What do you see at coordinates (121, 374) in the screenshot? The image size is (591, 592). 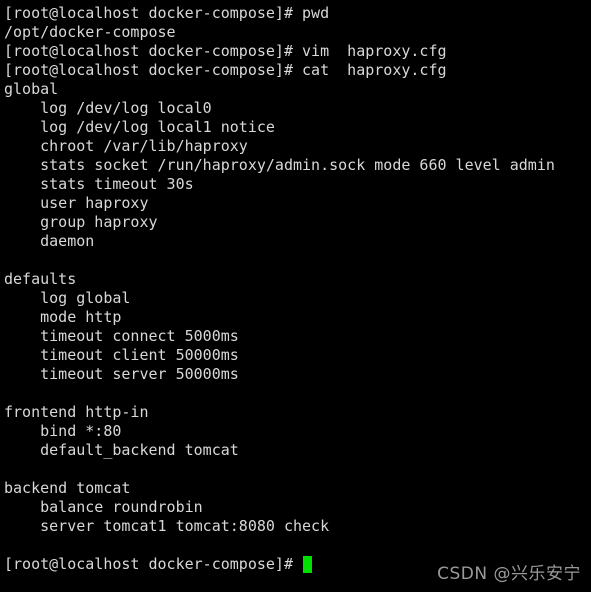 I see `terminal-line: timeout server 50000ms` at bounding box center [121, 374].